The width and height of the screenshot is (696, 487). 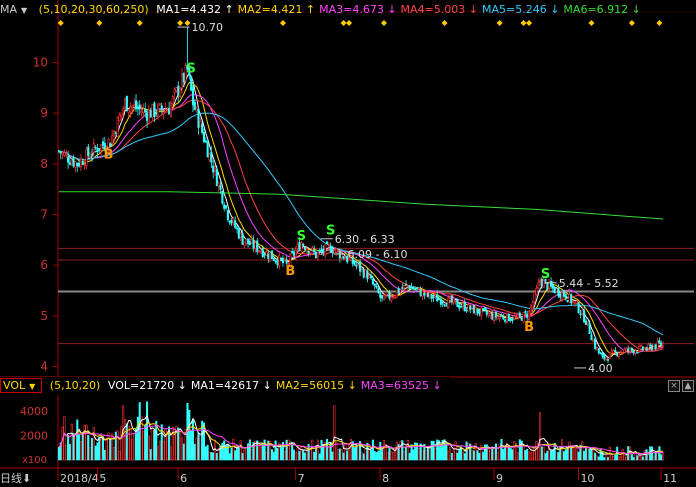 What do you see at coordinates (674, 386) in the screenshot?
I see `panel-shrink-button: ×` at bounding box center [674, 386].